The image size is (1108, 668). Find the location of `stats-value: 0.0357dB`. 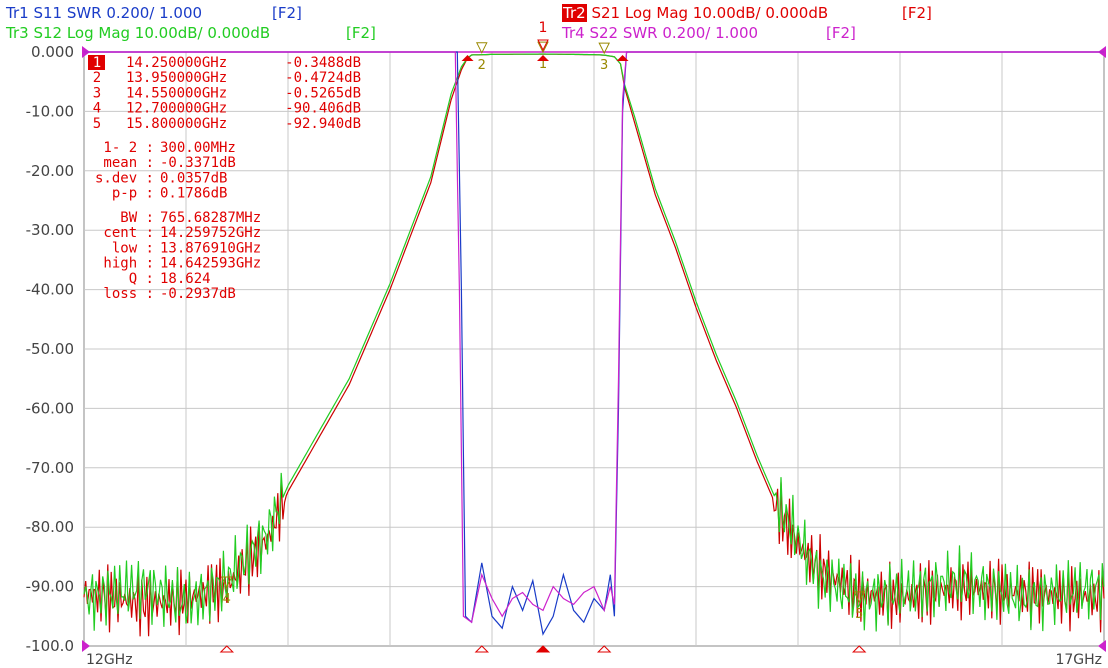

stats-value: 0.0357dB is located at coordinates (193, 178).